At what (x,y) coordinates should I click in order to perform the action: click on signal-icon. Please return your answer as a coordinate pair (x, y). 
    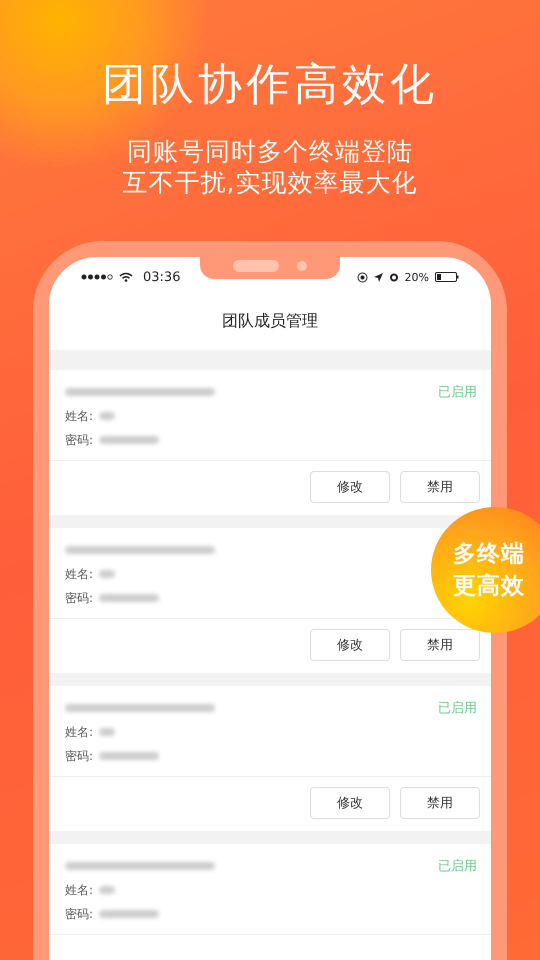
    Looking at the image, I should click on (97, 277).